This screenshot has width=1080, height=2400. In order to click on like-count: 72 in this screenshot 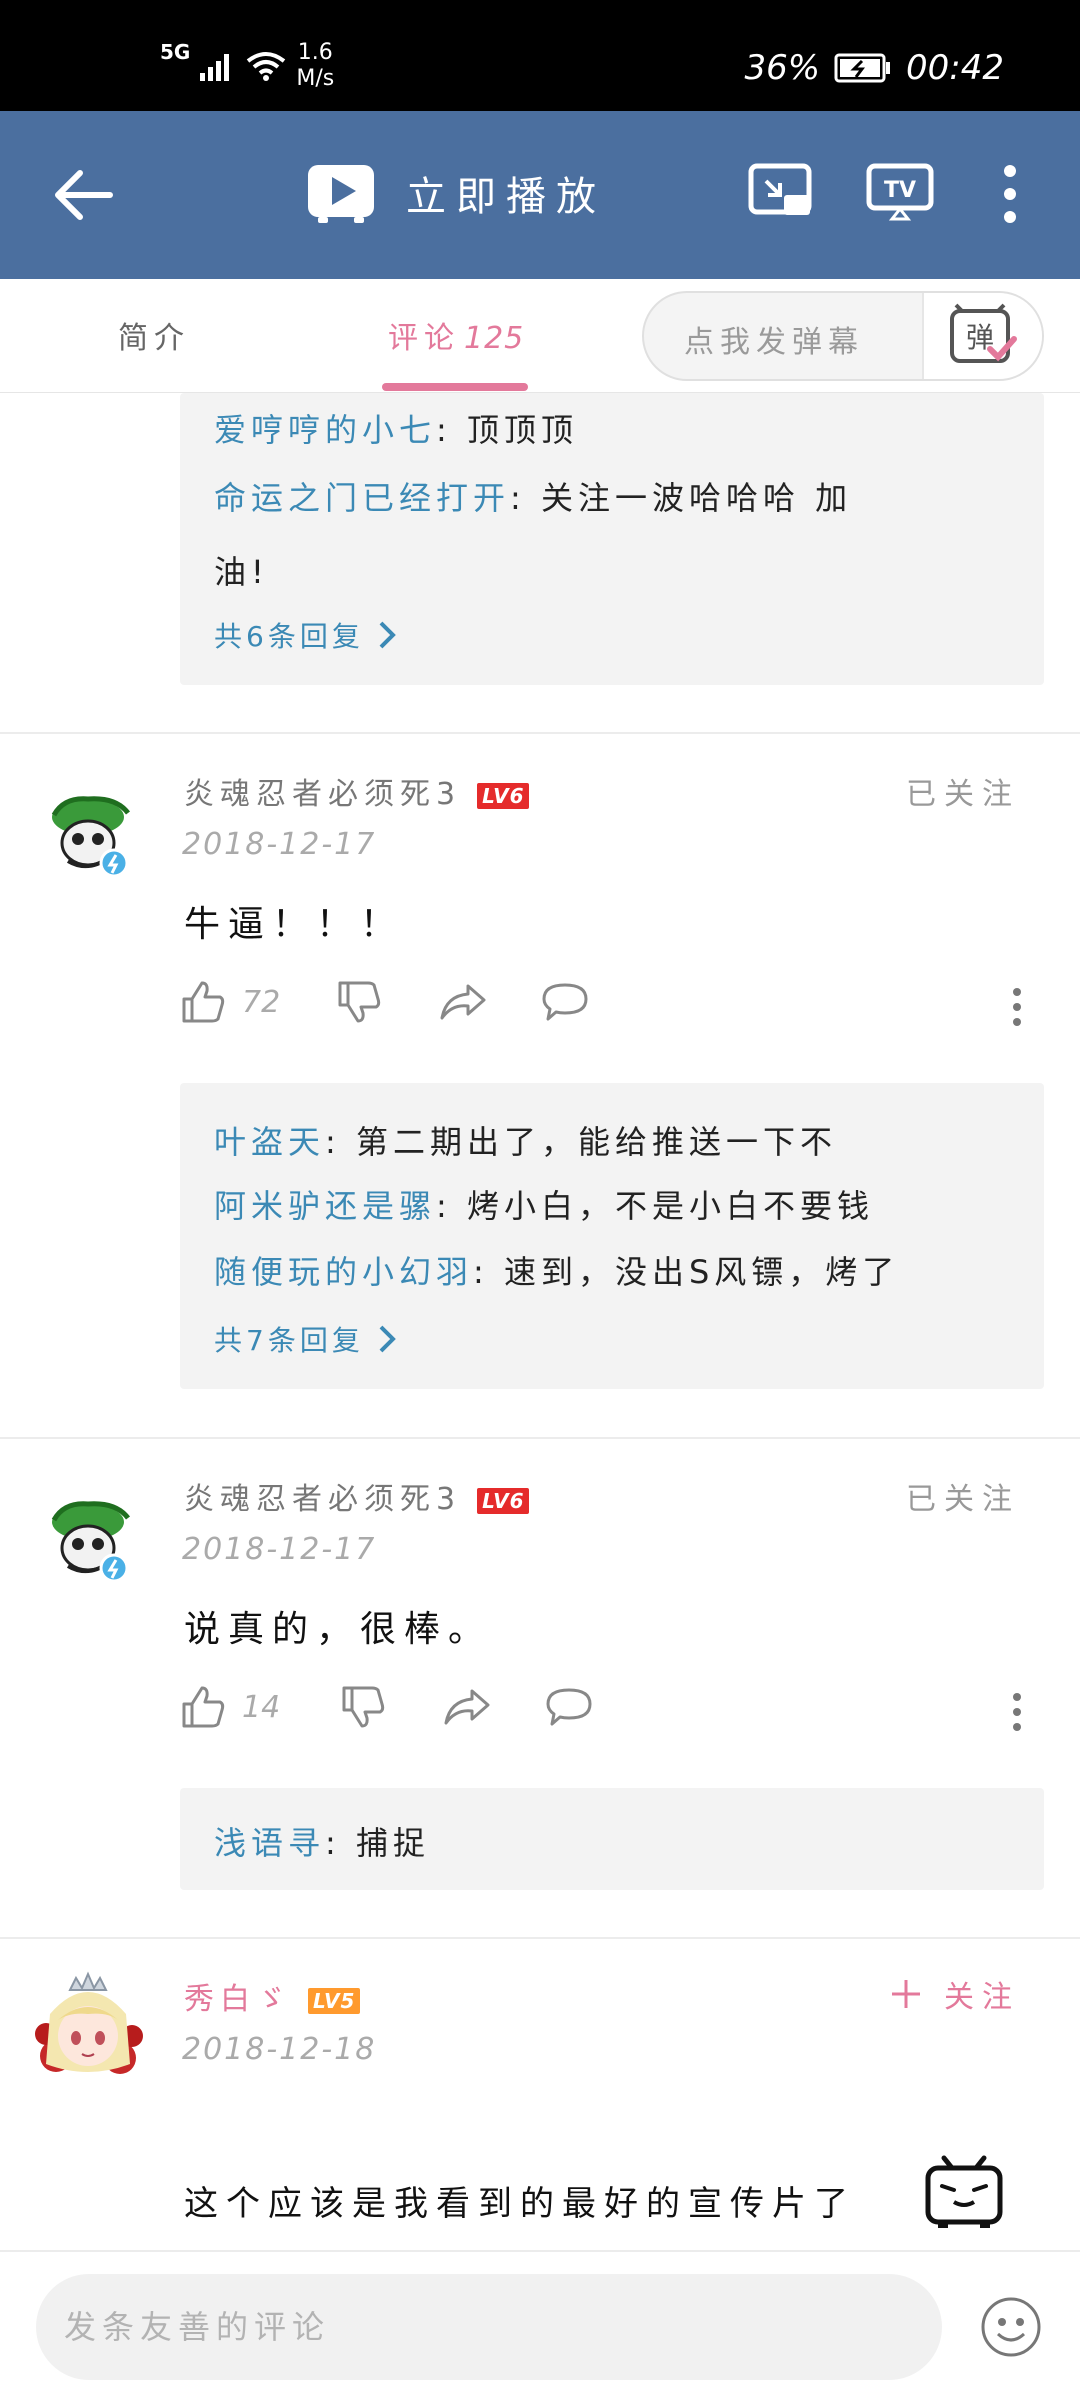, I will do `click(261, 1002)`.